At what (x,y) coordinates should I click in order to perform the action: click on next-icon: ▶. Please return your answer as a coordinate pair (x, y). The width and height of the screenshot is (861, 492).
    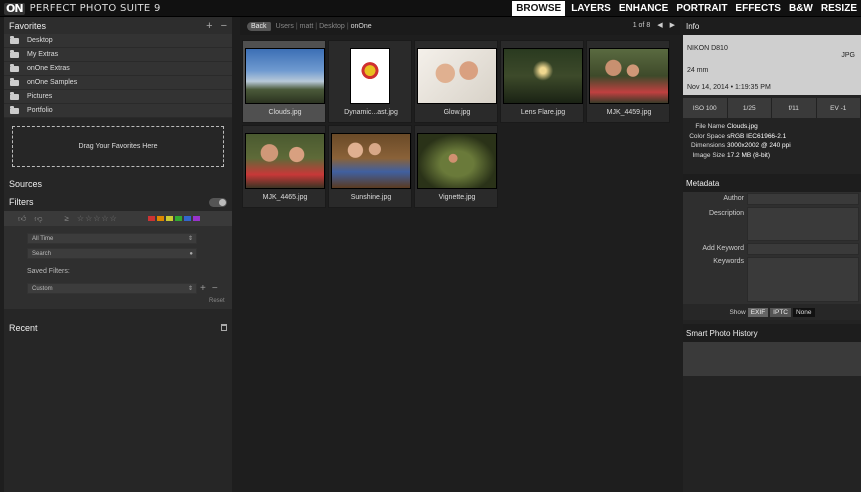
    Looking at the image, I should click on (672, 25).